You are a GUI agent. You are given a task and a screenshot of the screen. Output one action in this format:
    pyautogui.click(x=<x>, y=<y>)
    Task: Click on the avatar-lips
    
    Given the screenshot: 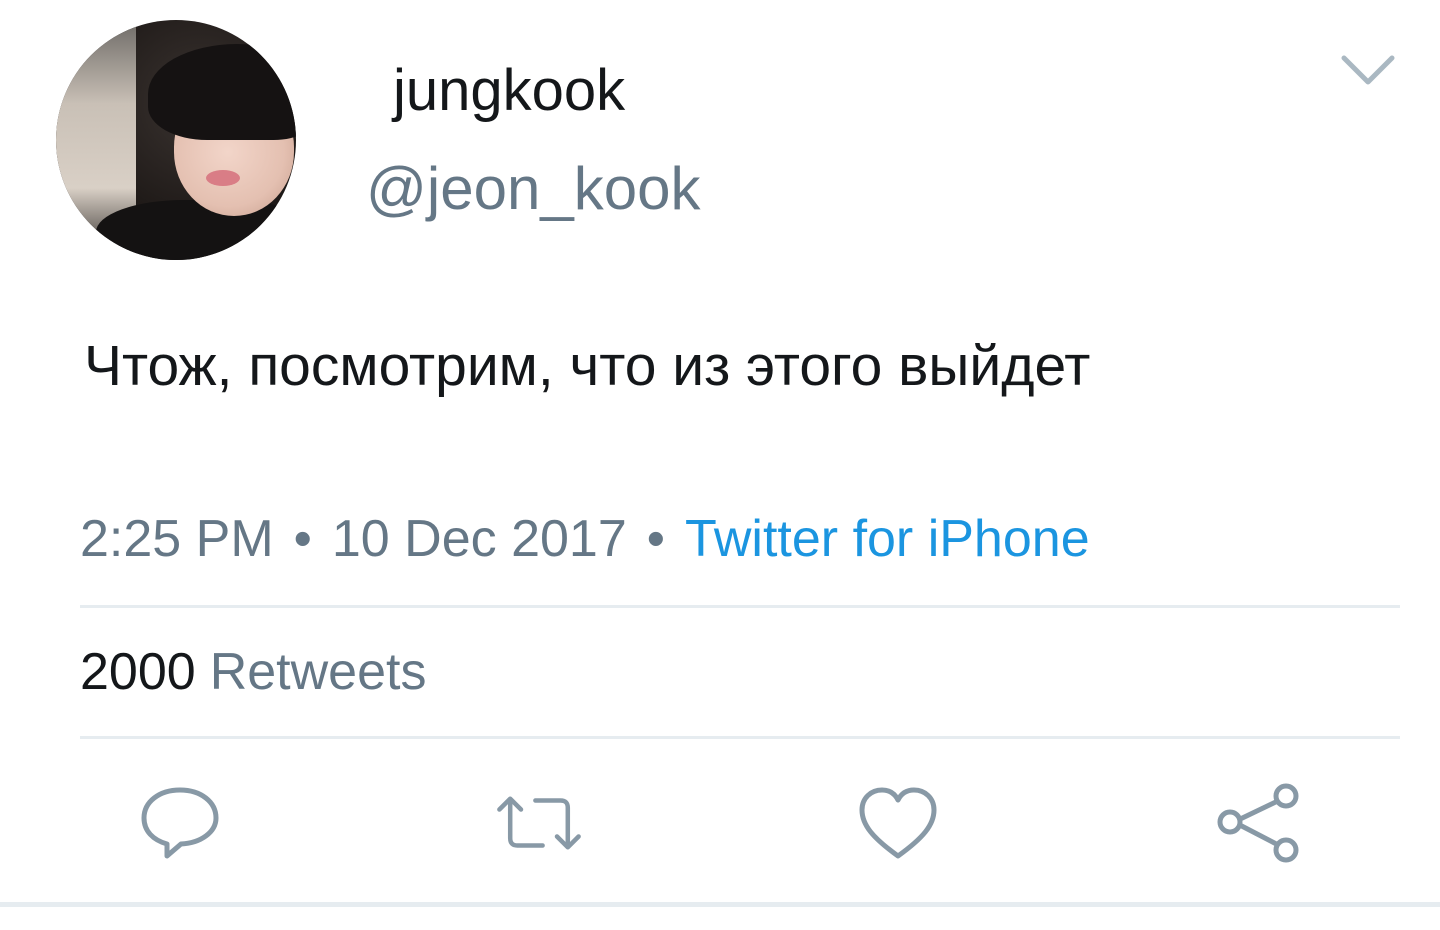 What is the action you would take?
    pyautogui.click(x=223, y=178)
    